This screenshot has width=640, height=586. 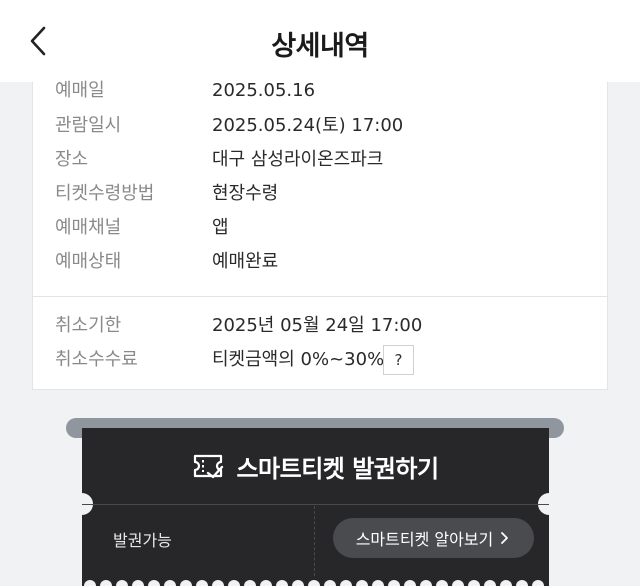 I want to click on detail-value: 2025.05.16, so click(x=264, y=90).